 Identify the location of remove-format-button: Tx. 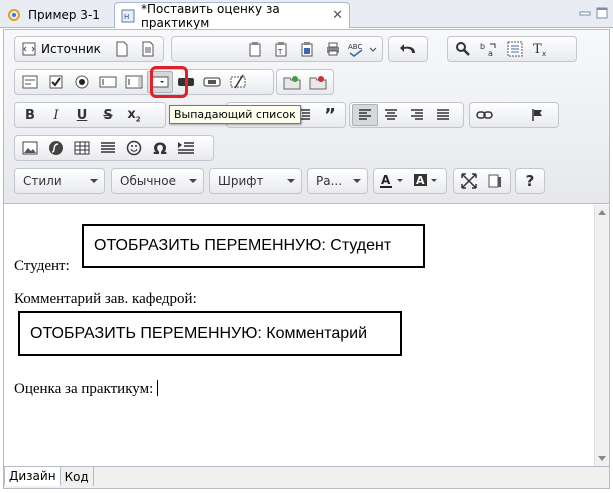
(541, 49).